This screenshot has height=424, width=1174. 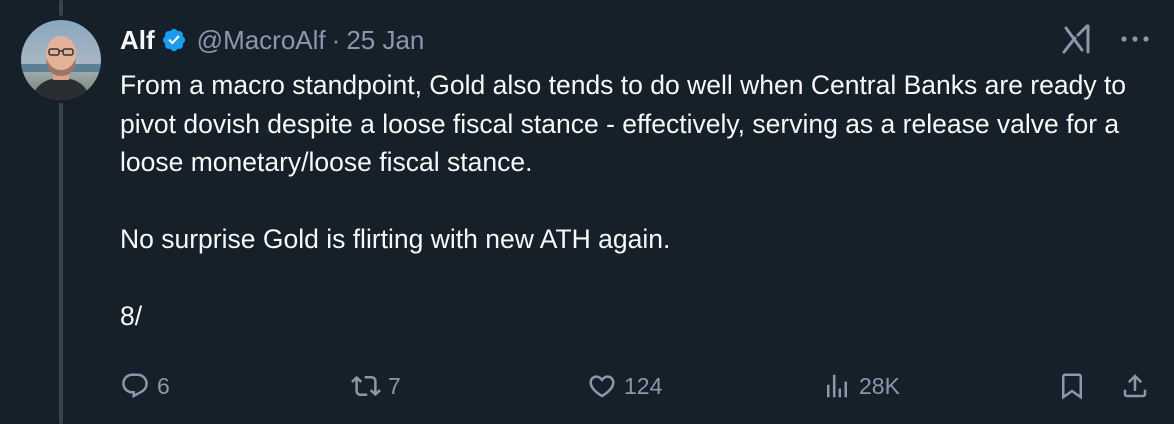 I want to click on thread-line-bottom, so click(x=61, y=263).